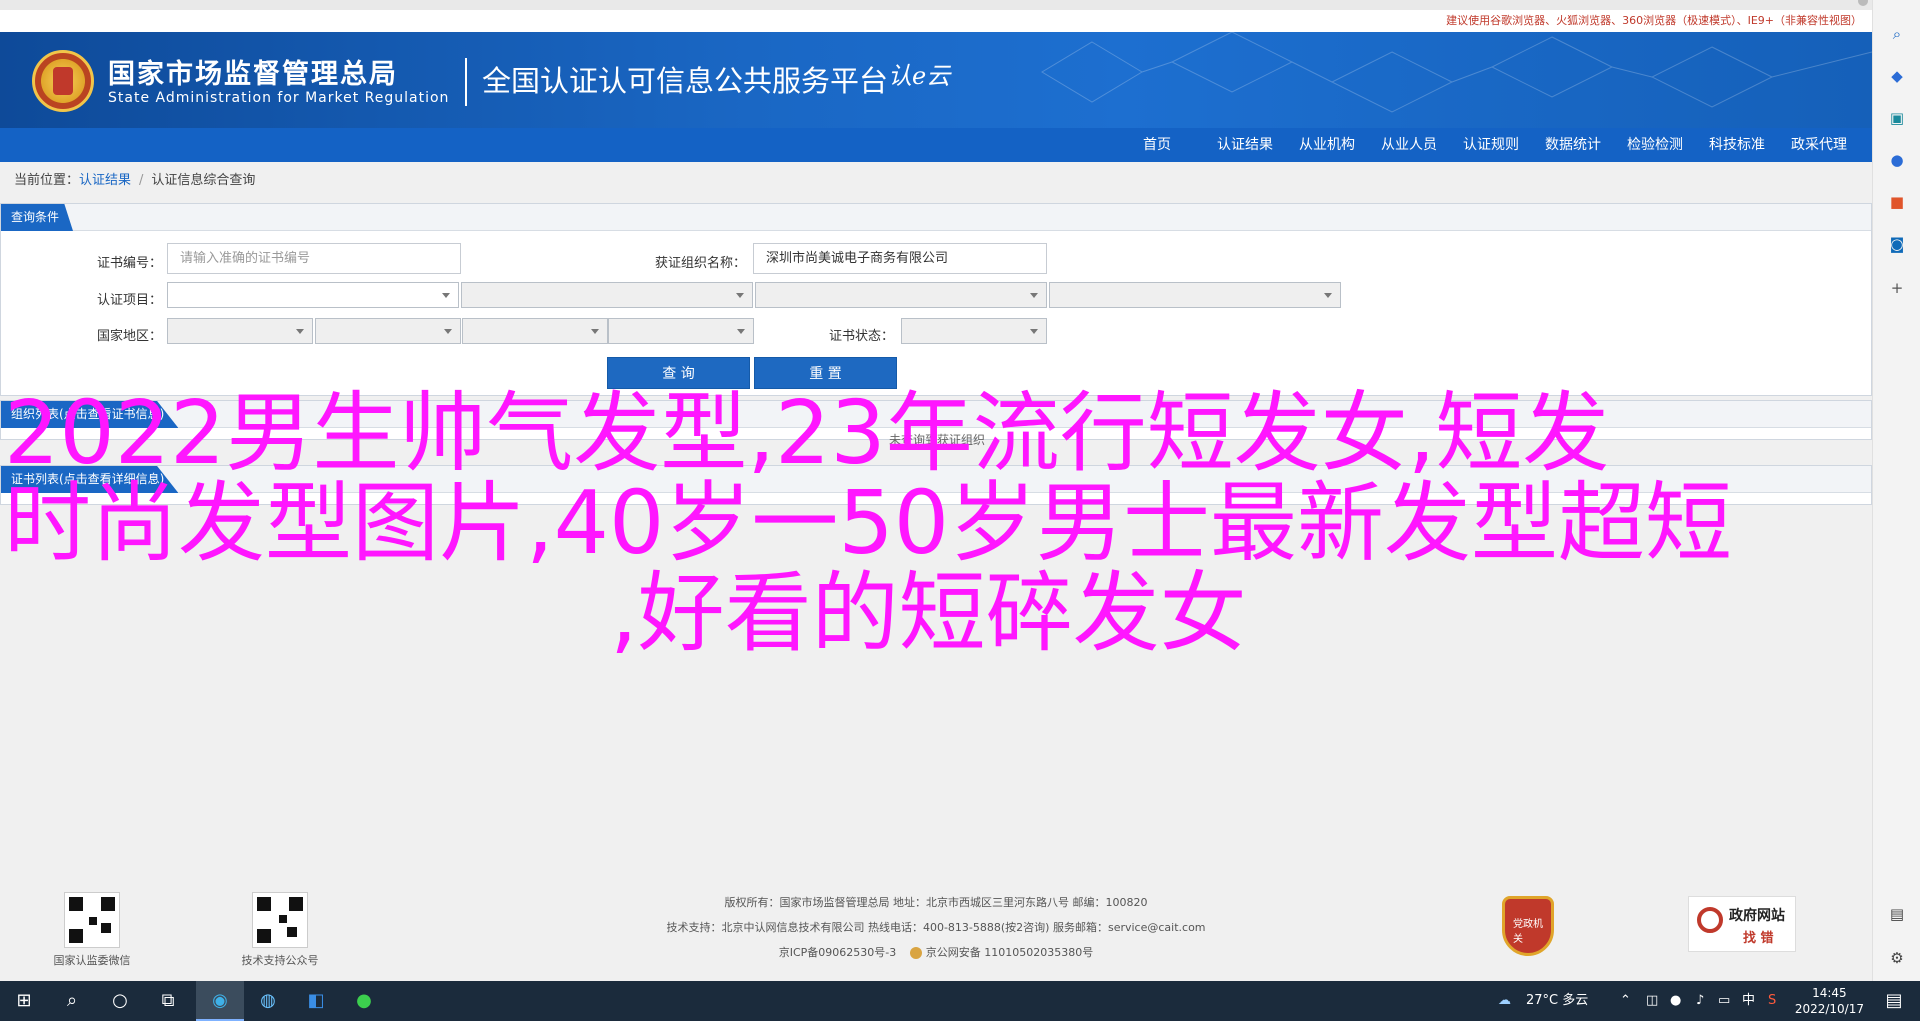 This screenshot has height=1021, width=1920. I want to click on footer-police-number: 京公网安备 11010502035380号, so click(1009, 952).